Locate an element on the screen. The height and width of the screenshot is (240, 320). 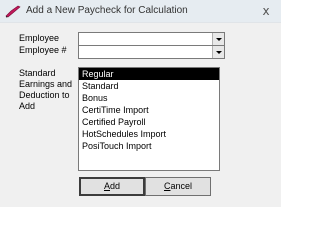
list-item-hotschedules-import: HotSchedules Import is located at coordinates (149, 134).